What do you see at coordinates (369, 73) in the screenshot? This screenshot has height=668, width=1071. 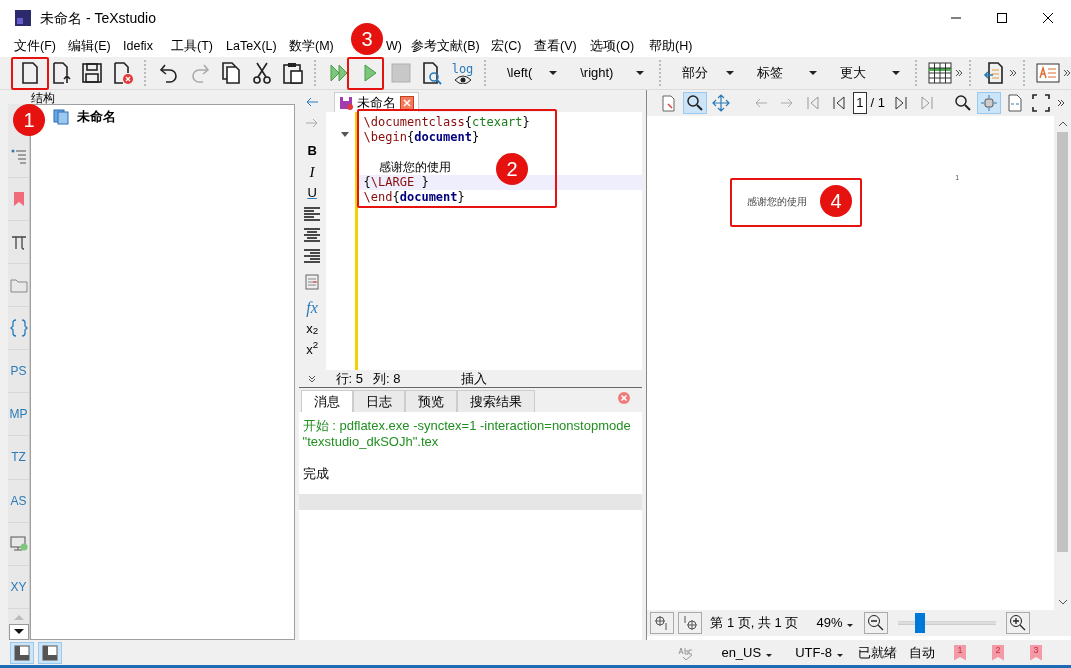 I see `run-icon` at bounding box center [369, 73].